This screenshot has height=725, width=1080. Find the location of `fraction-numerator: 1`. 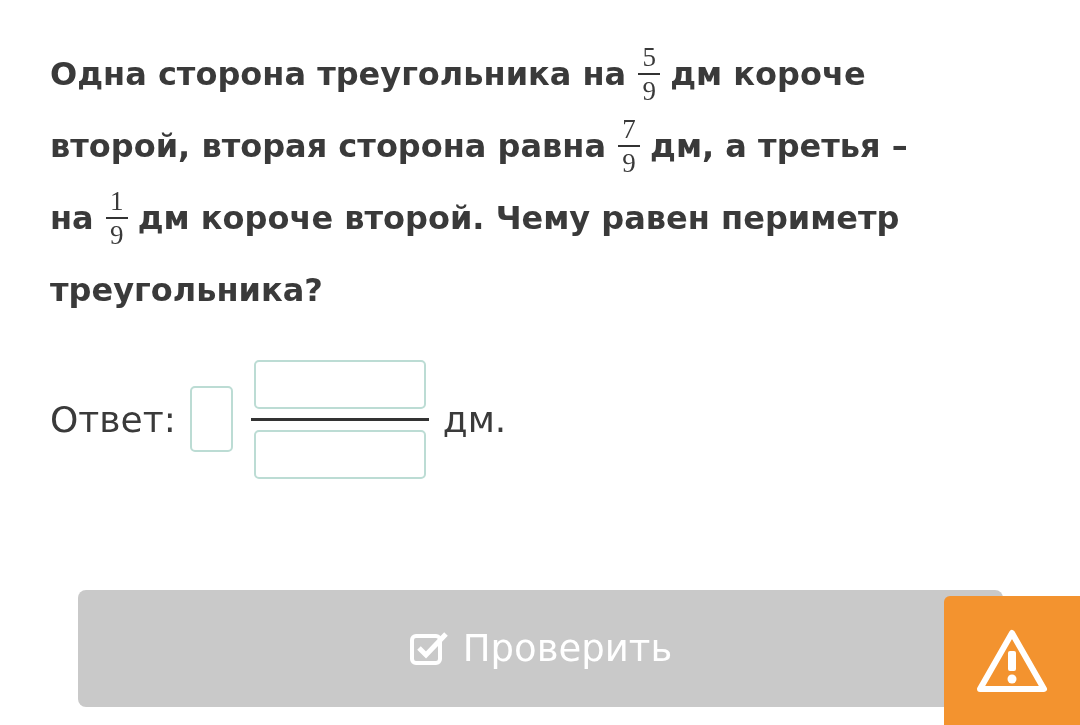

fraction-numerator: 1 is located at coordinates (116, 201).